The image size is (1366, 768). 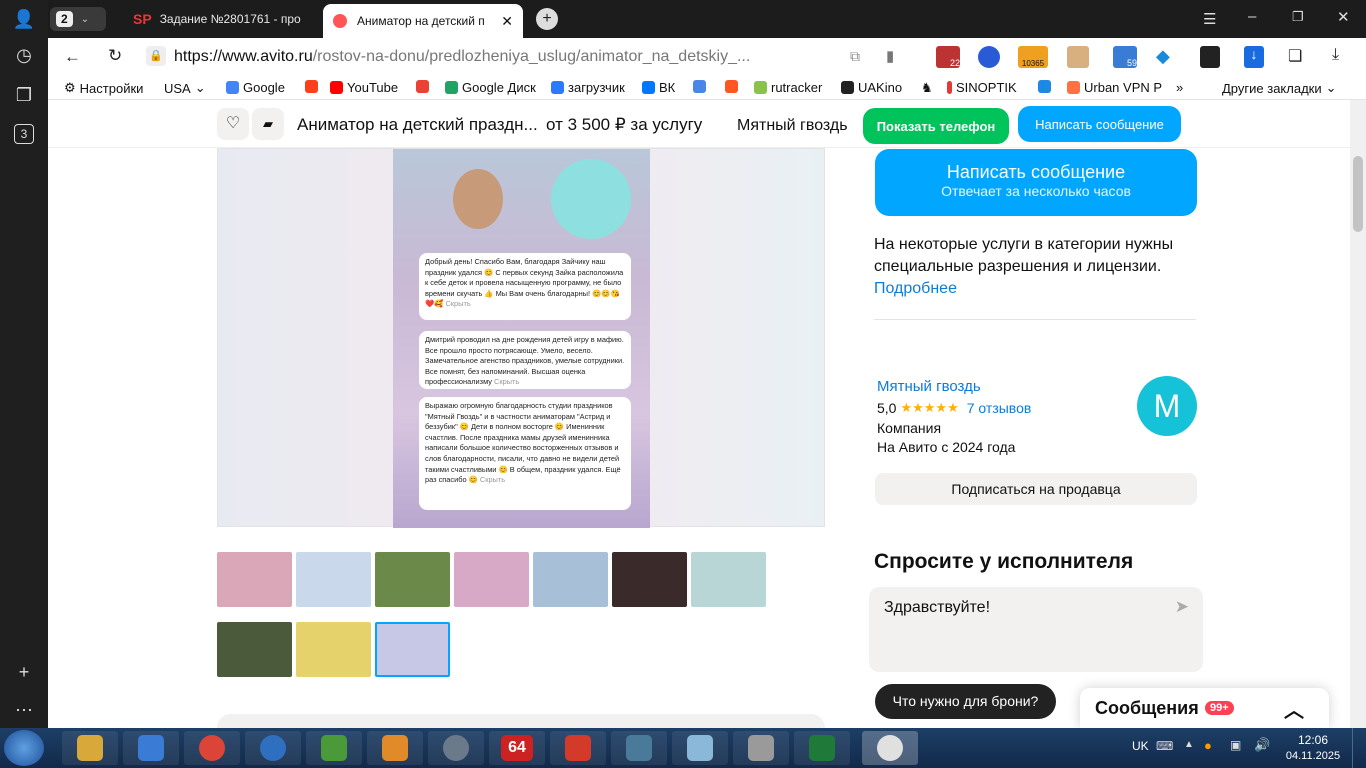 What do you see at coordinates (1114, 87) in the screenshot?
I see `bookmark-urban-vpn: Urban VPN P` at bounding box center [1114, 87].